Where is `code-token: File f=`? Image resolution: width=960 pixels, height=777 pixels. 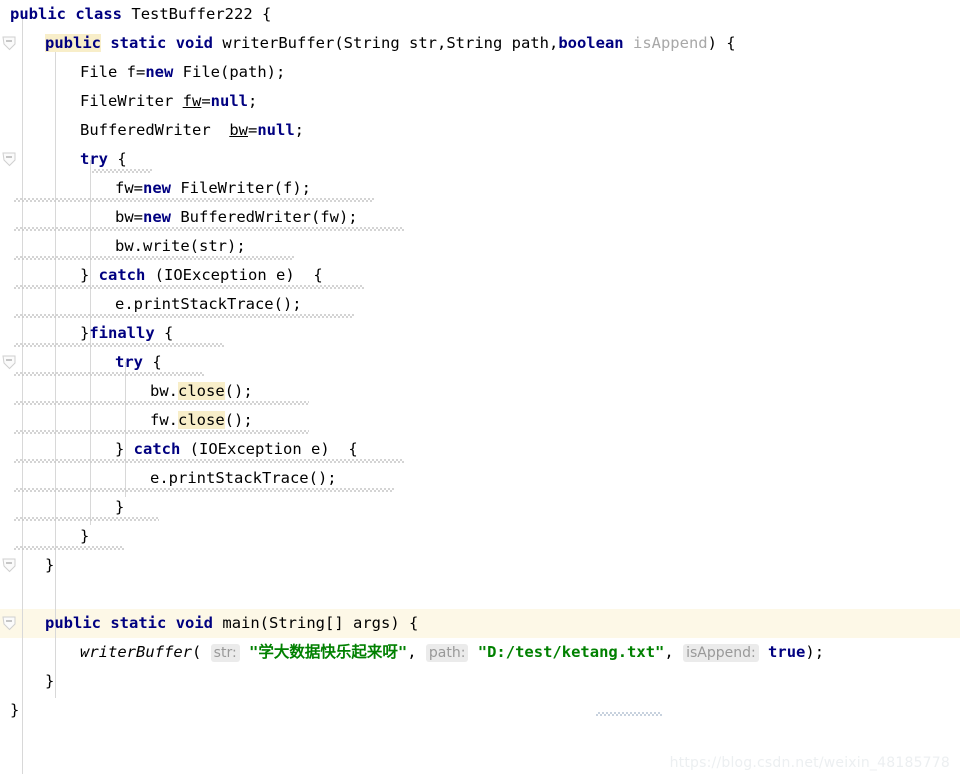 code-token: File f= is located at coordinates (113, 72).